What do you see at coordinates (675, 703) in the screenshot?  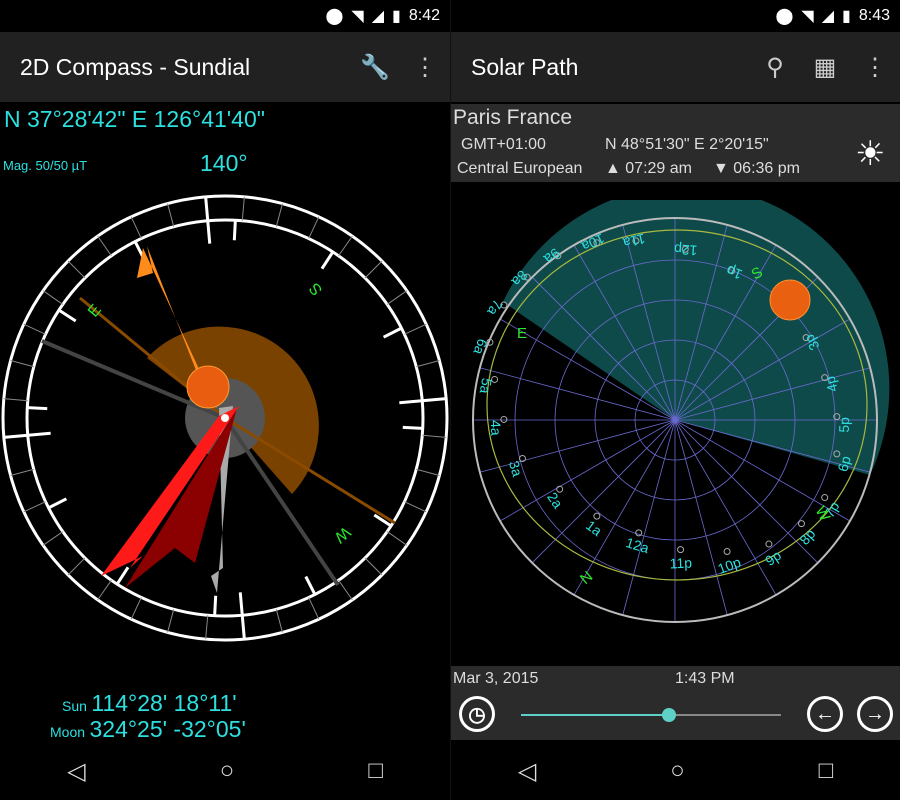 I see `time-controls: Mar 3, 2015 1:43 PM ◷ ← →` at bounding box center [675, 703].